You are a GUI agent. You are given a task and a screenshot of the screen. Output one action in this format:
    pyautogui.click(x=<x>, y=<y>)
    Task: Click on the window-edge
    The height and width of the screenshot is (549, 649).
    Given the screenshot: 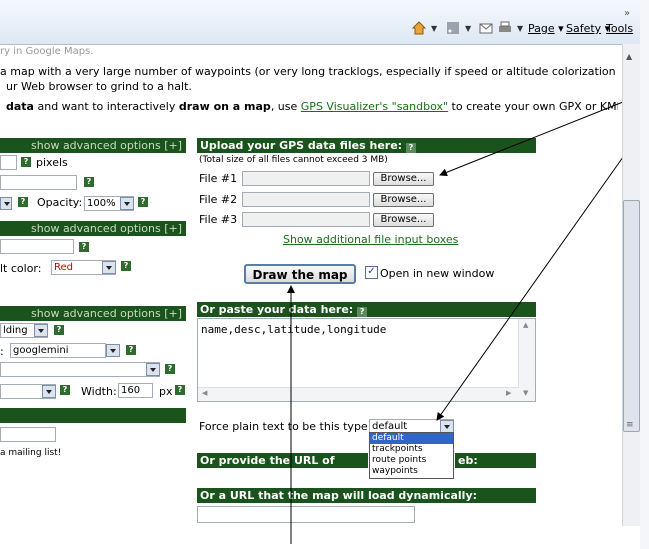 What is the action you would take?
    pyautogui.click(x=644, y=274)
    